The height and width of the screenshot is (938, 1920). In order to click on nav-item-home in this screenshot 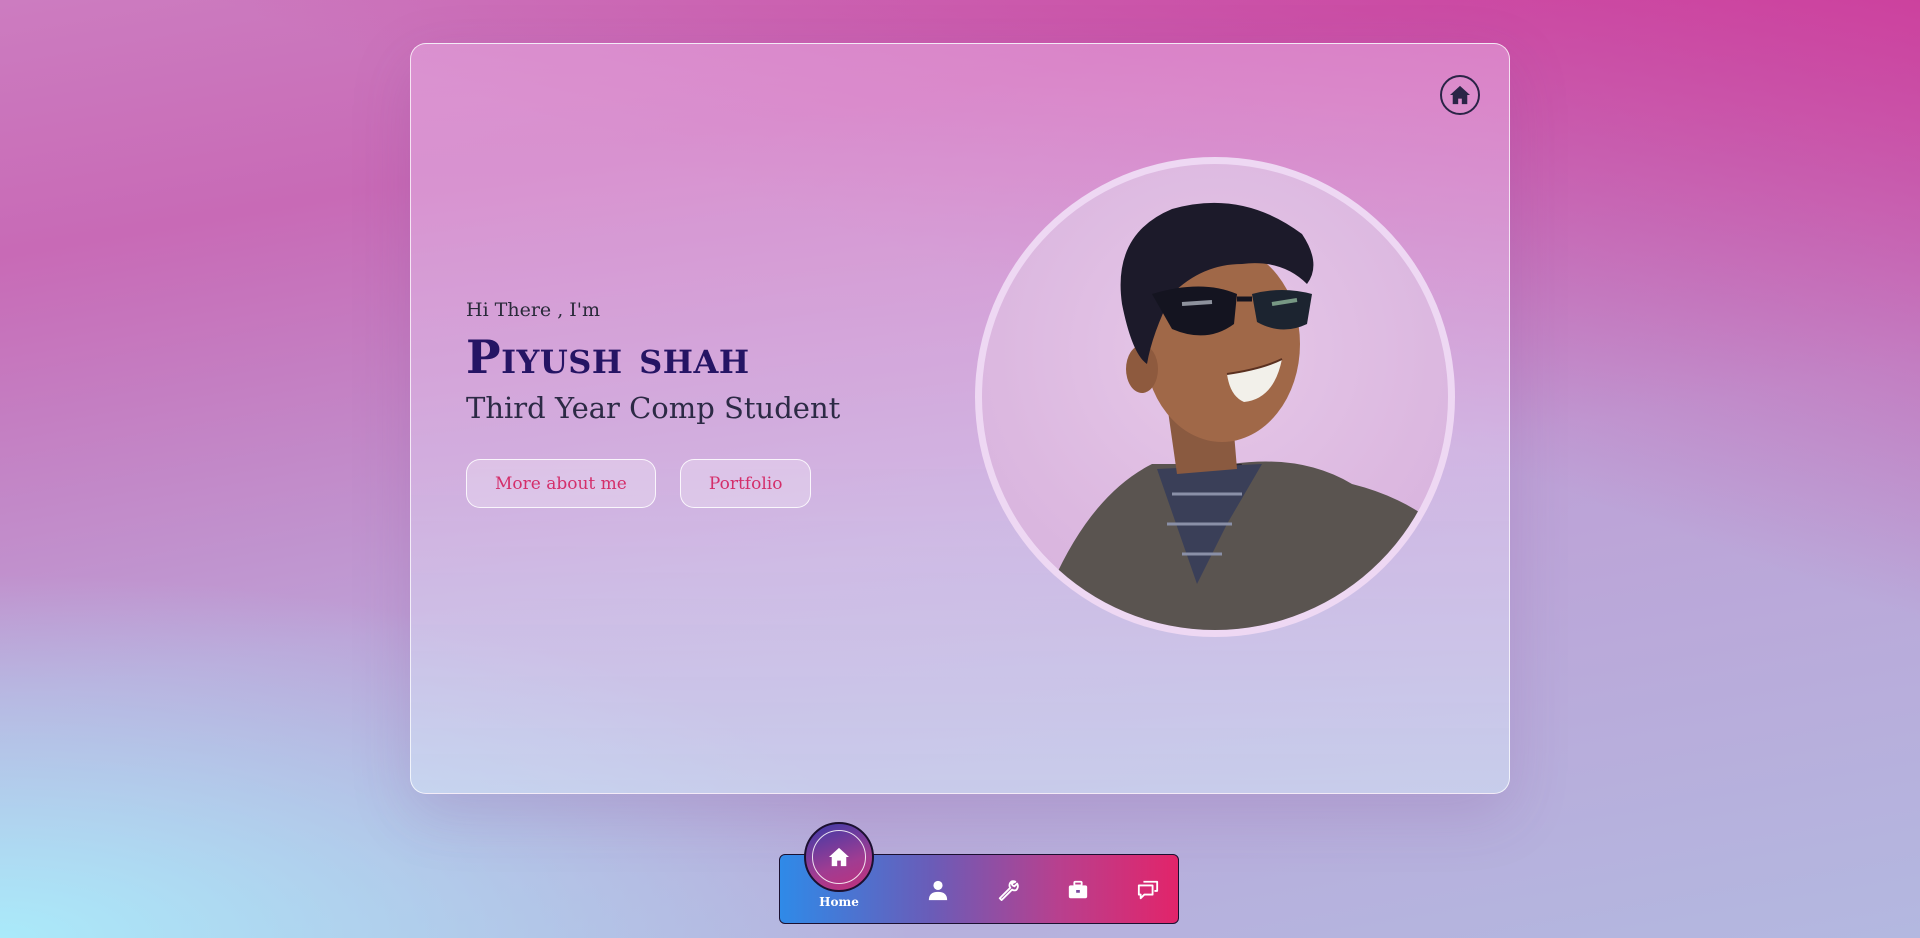, I will do `click(839, 857)`.